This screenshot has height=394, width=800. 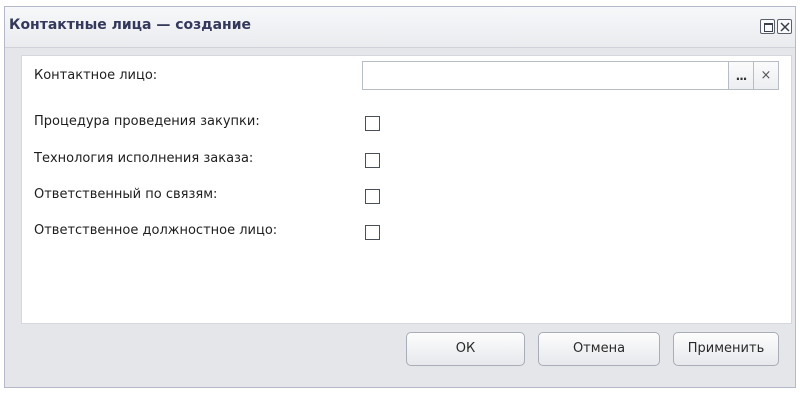 What do you see at coordinates (144, 158) in the screenshot?
I see `order-technology-label: Технология исполнения заказа:` at bounding box center [144, 158].